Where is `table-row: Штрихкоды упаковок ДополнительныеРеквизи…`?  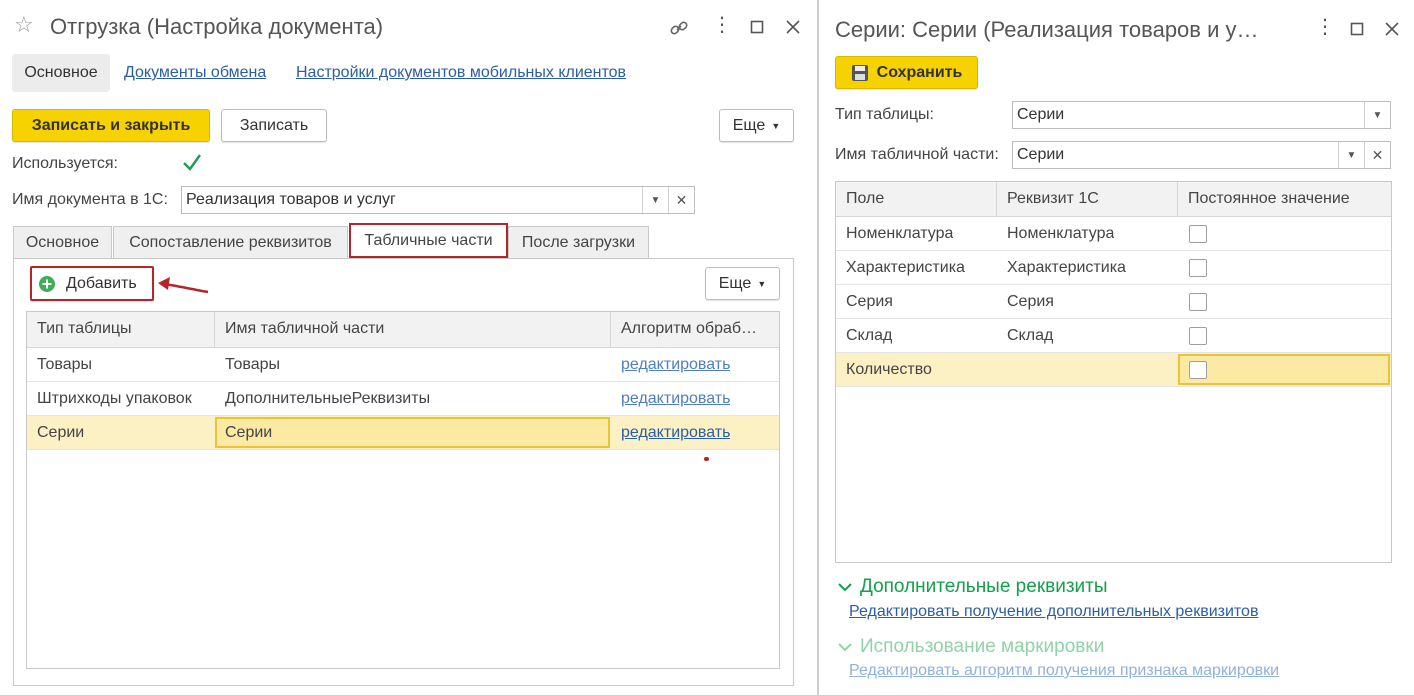
table-row: Штрихкоды упаковок ДополнительныеРеквизи… is located at coordinates (403, 399).